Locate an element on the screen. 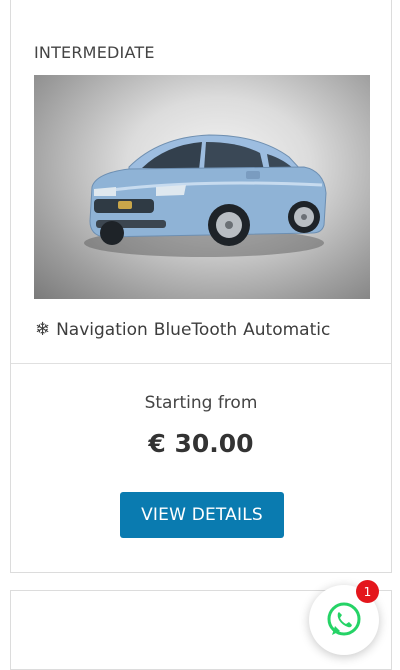  car-illustration is located at coordinates (205, 195).